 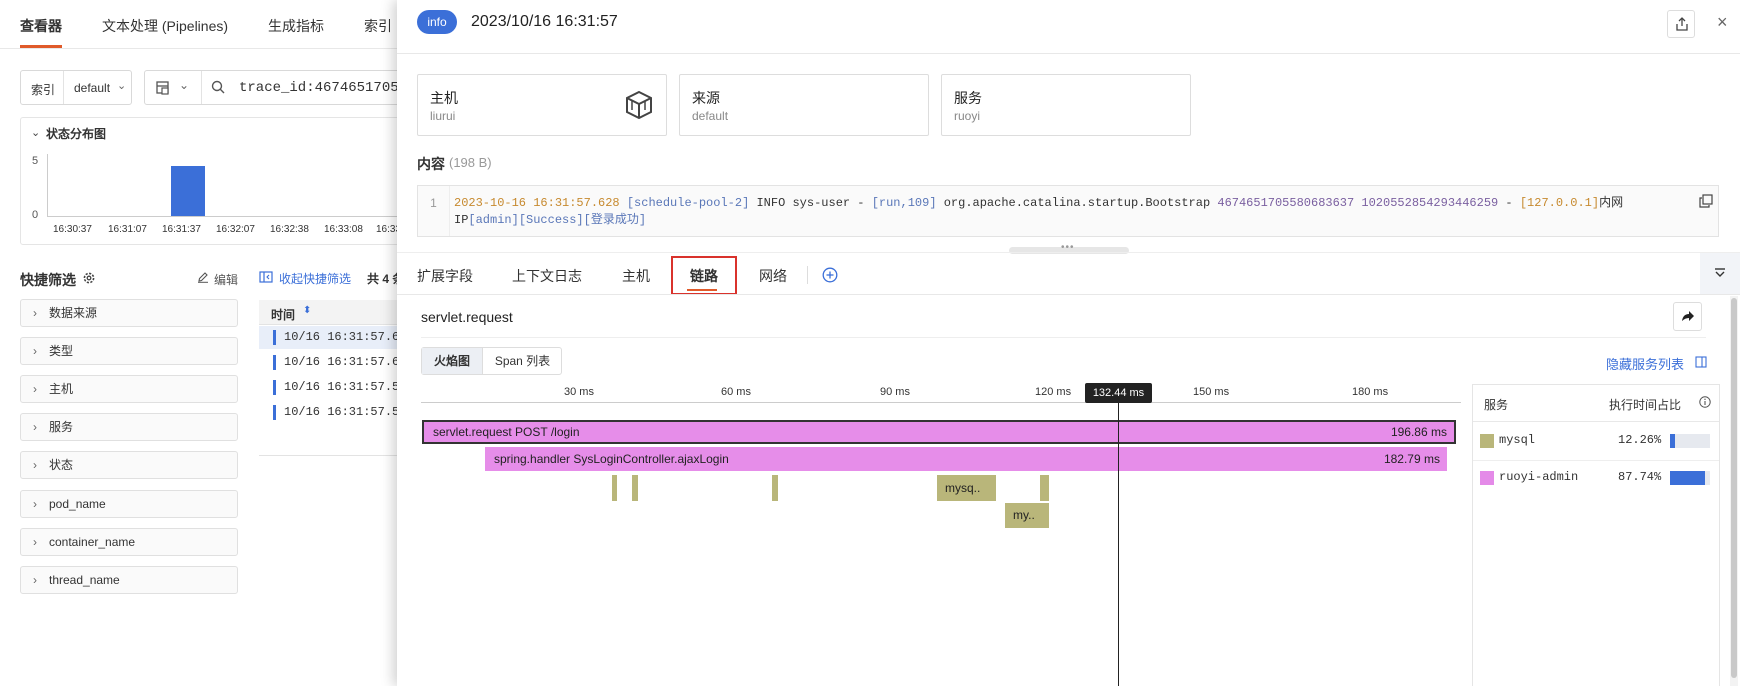 What do you see at coordinates (470, 162) in the screenshot?
I see `content-size: (198 B)` at bounding box center [470, 162].